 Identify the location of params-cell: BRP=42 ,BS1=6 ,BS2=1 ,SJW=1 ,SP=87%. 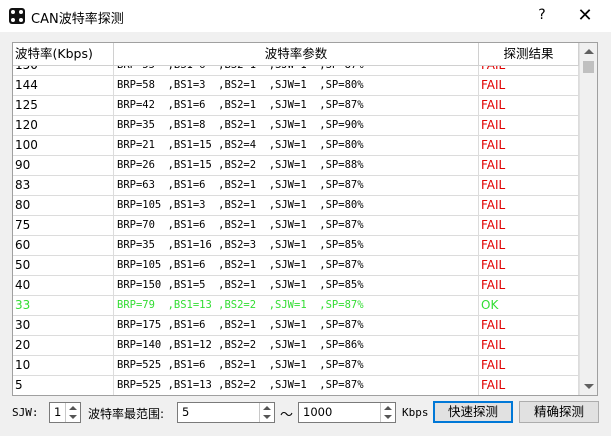
(296, 105).